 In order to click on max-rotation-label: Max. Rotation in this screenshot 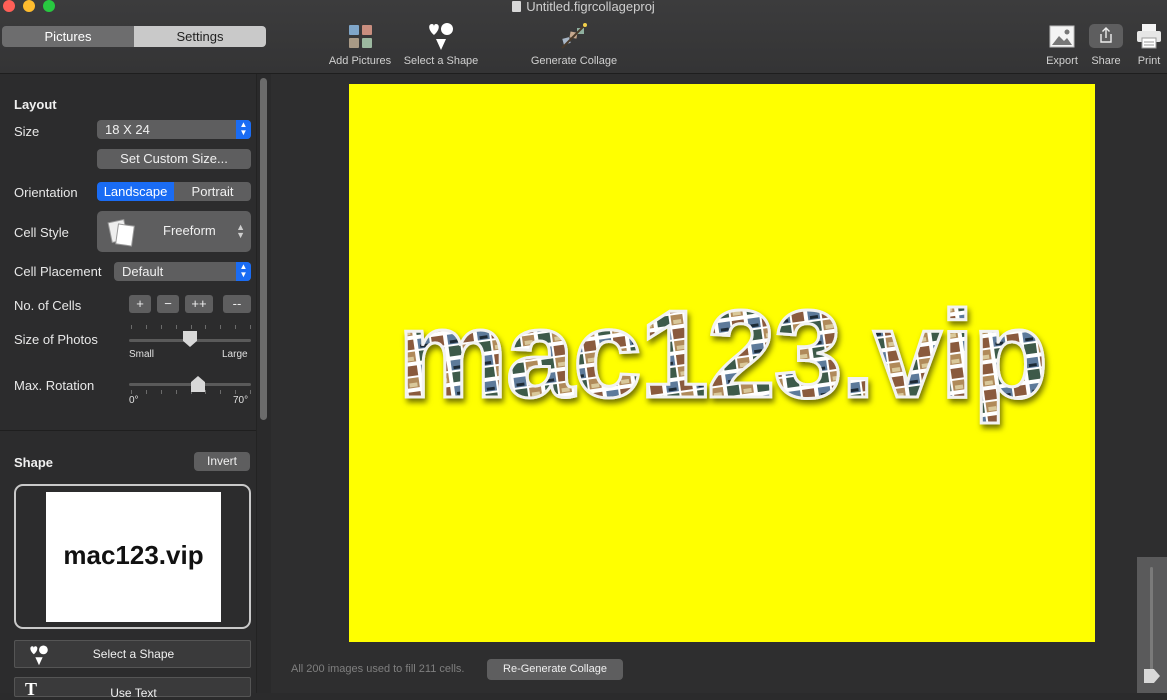, I will do `click(54, 385)`.